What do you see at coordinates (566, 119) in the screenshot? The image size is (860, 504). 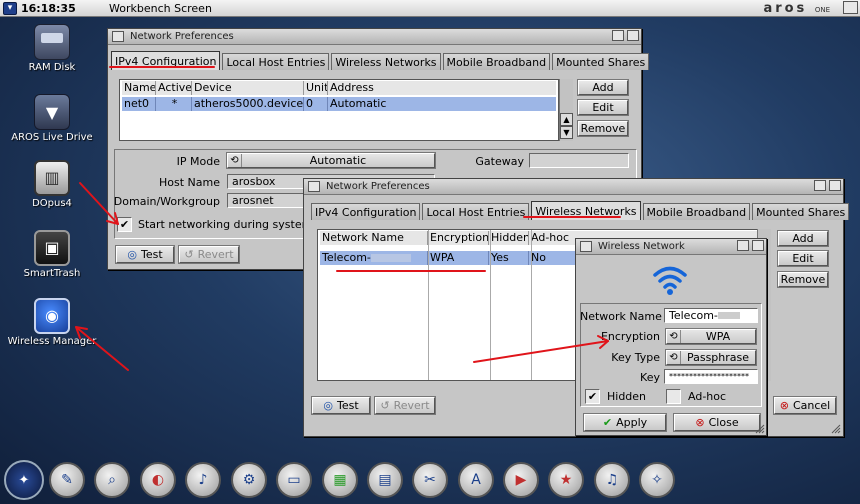 I see `scroll-up-icon: ▲` at bounding box center [566, 119].